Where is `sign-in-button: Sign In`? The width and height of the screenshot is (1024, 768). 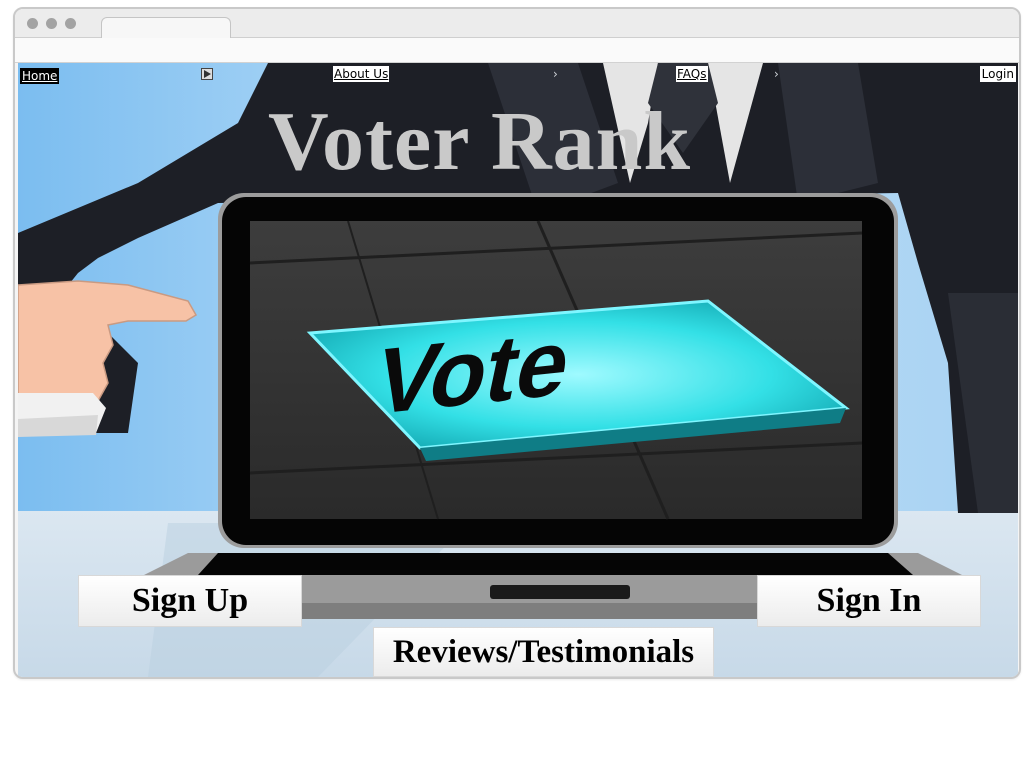
sign-in-button: Sign In is located at coordinates (869, 601).